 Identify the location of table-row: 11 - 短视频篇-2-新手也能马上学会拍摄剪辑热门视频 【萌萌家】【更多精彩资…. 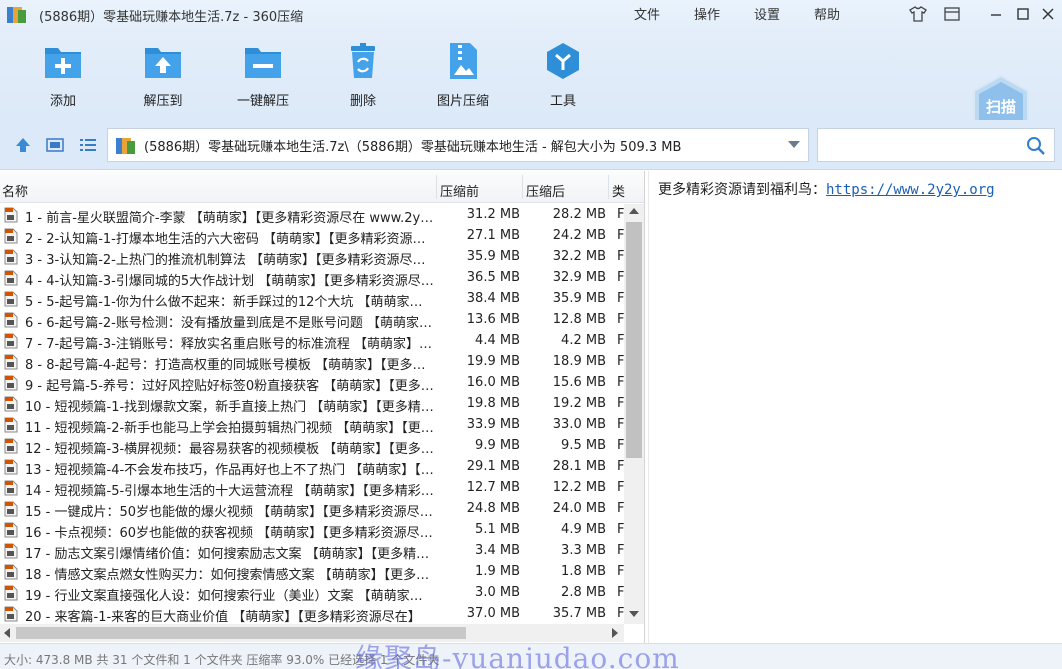
(312, 425).